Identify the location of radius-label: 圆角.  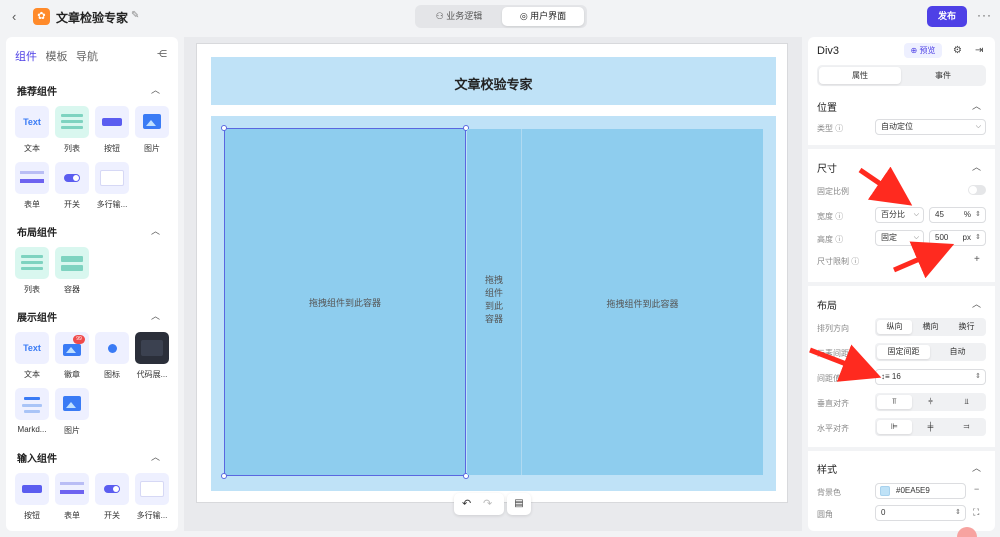
(825, 514).